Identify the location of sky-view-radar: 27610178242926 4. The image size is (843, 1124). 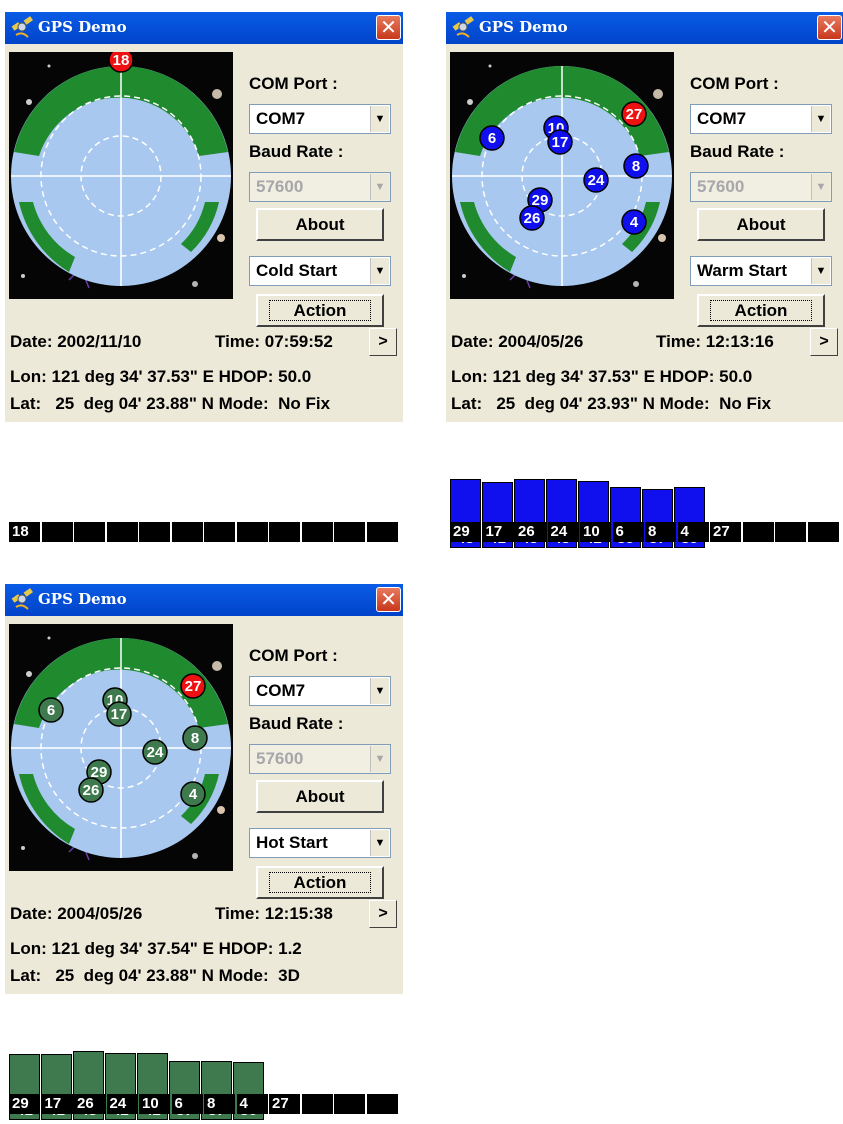
(562, 175).